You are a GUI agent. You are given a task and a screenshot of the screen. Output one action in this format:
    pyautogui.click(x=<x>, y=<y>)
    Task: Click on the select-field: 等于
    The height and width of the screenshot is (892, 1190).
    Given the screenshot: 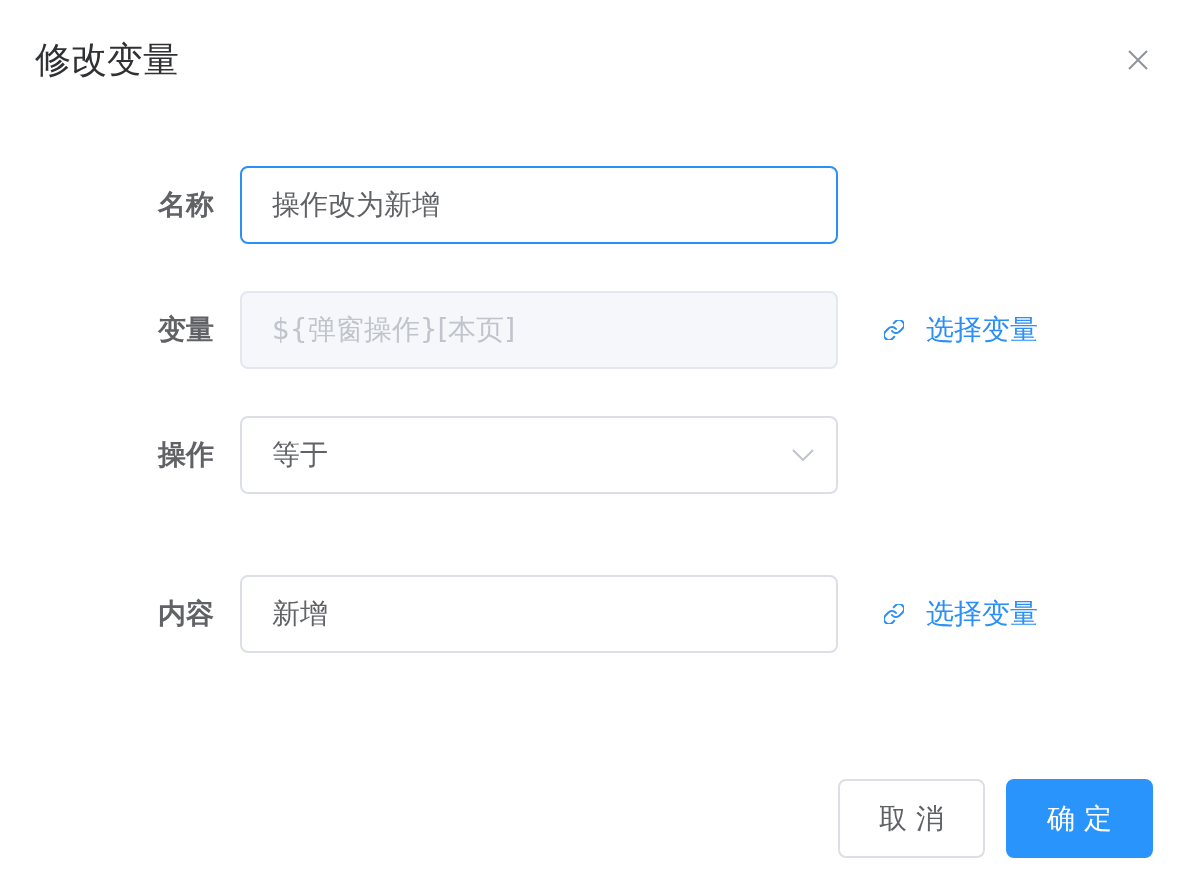 What is the action you would take?
    pyautogui.click(x=539, y=455)
    